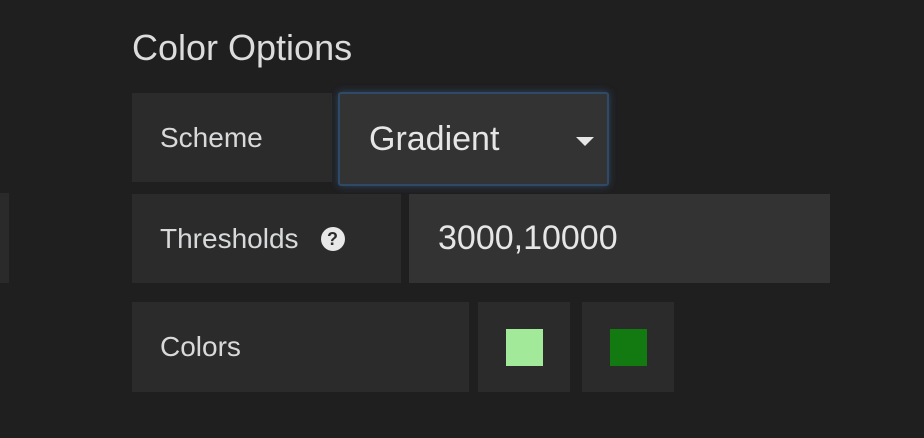  I want to click on color-swatch-2-fill, so click(628, 347).